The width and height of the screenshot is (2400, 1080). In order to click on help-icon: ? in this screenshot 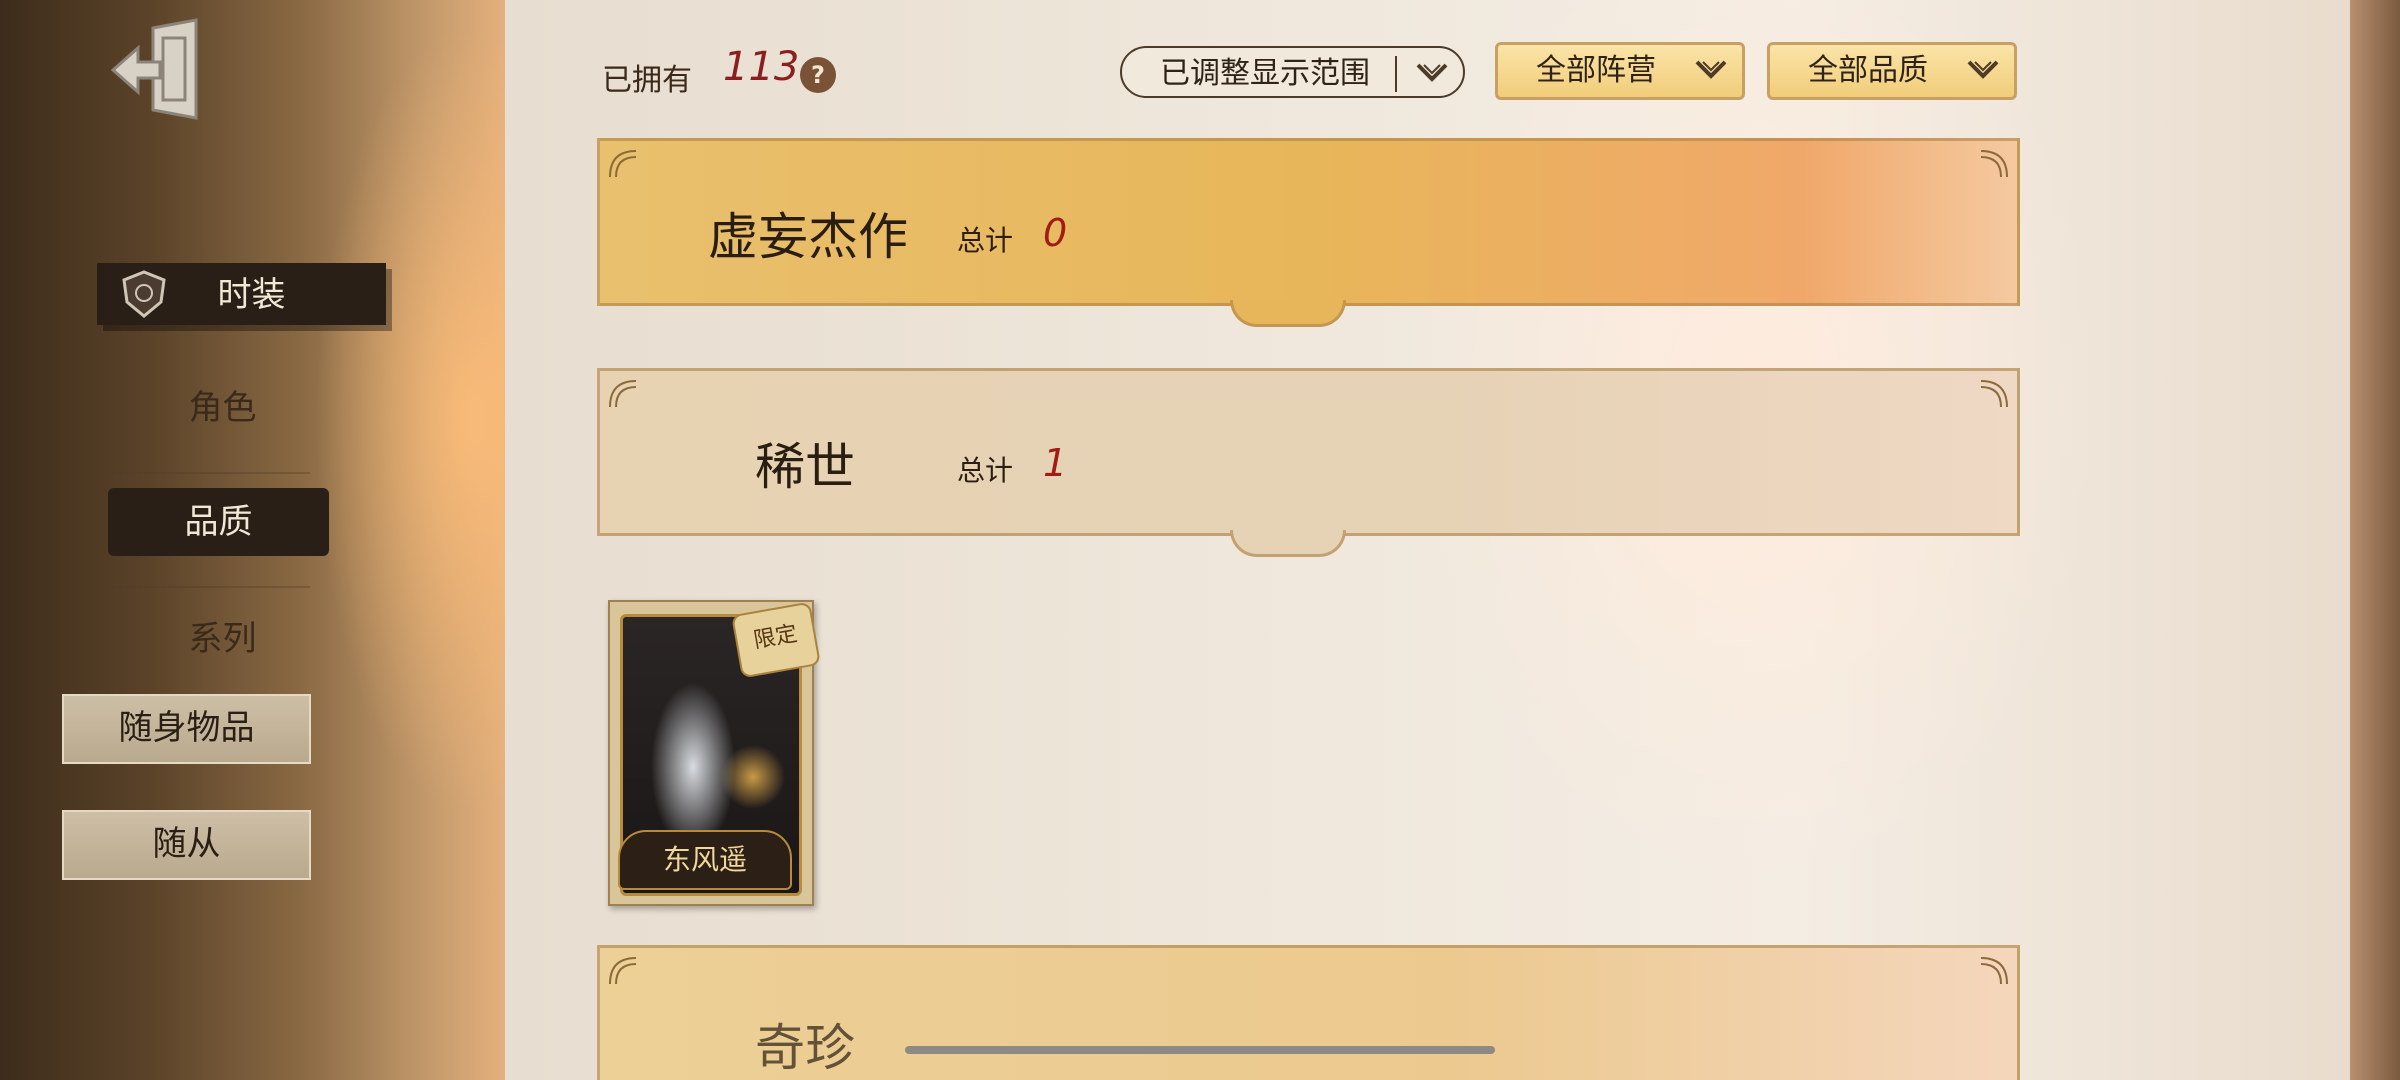, I will do `click(818, 75)`.